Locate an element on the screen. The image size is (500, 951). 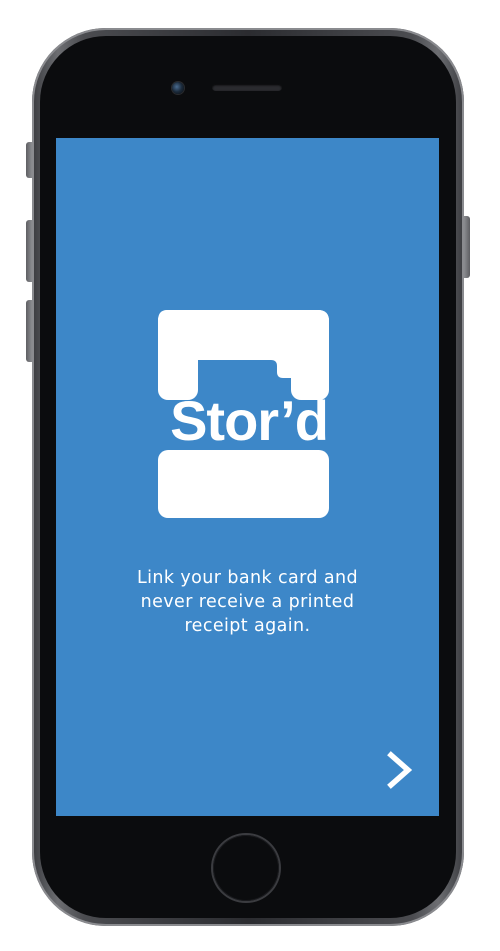
stord-logo: Stor’d is located at coordinates (243, 414).